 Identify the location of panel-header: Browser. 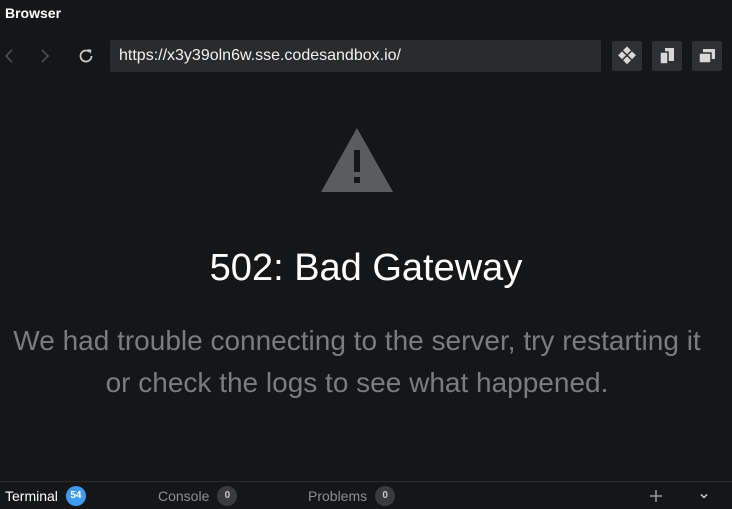
(366, 14).